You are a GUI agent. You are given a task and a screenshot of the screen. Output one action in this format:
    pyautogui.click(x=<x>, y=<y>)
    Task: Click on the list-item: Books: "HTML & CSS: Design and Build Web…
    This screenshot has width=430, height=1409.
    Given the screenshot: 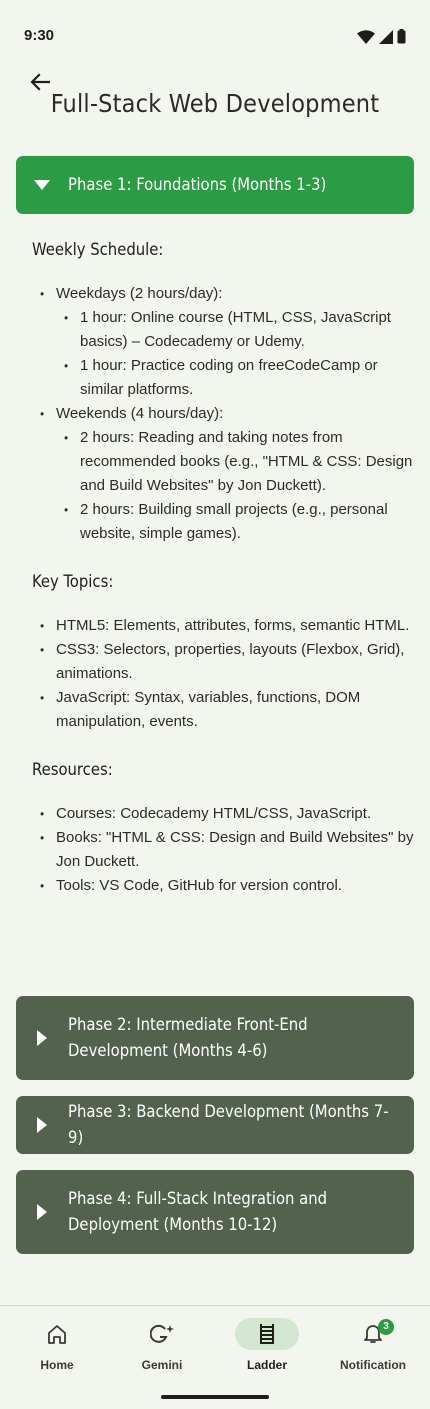 What is the action you would take?
    pyautogui.click(x=224, y=850)
    